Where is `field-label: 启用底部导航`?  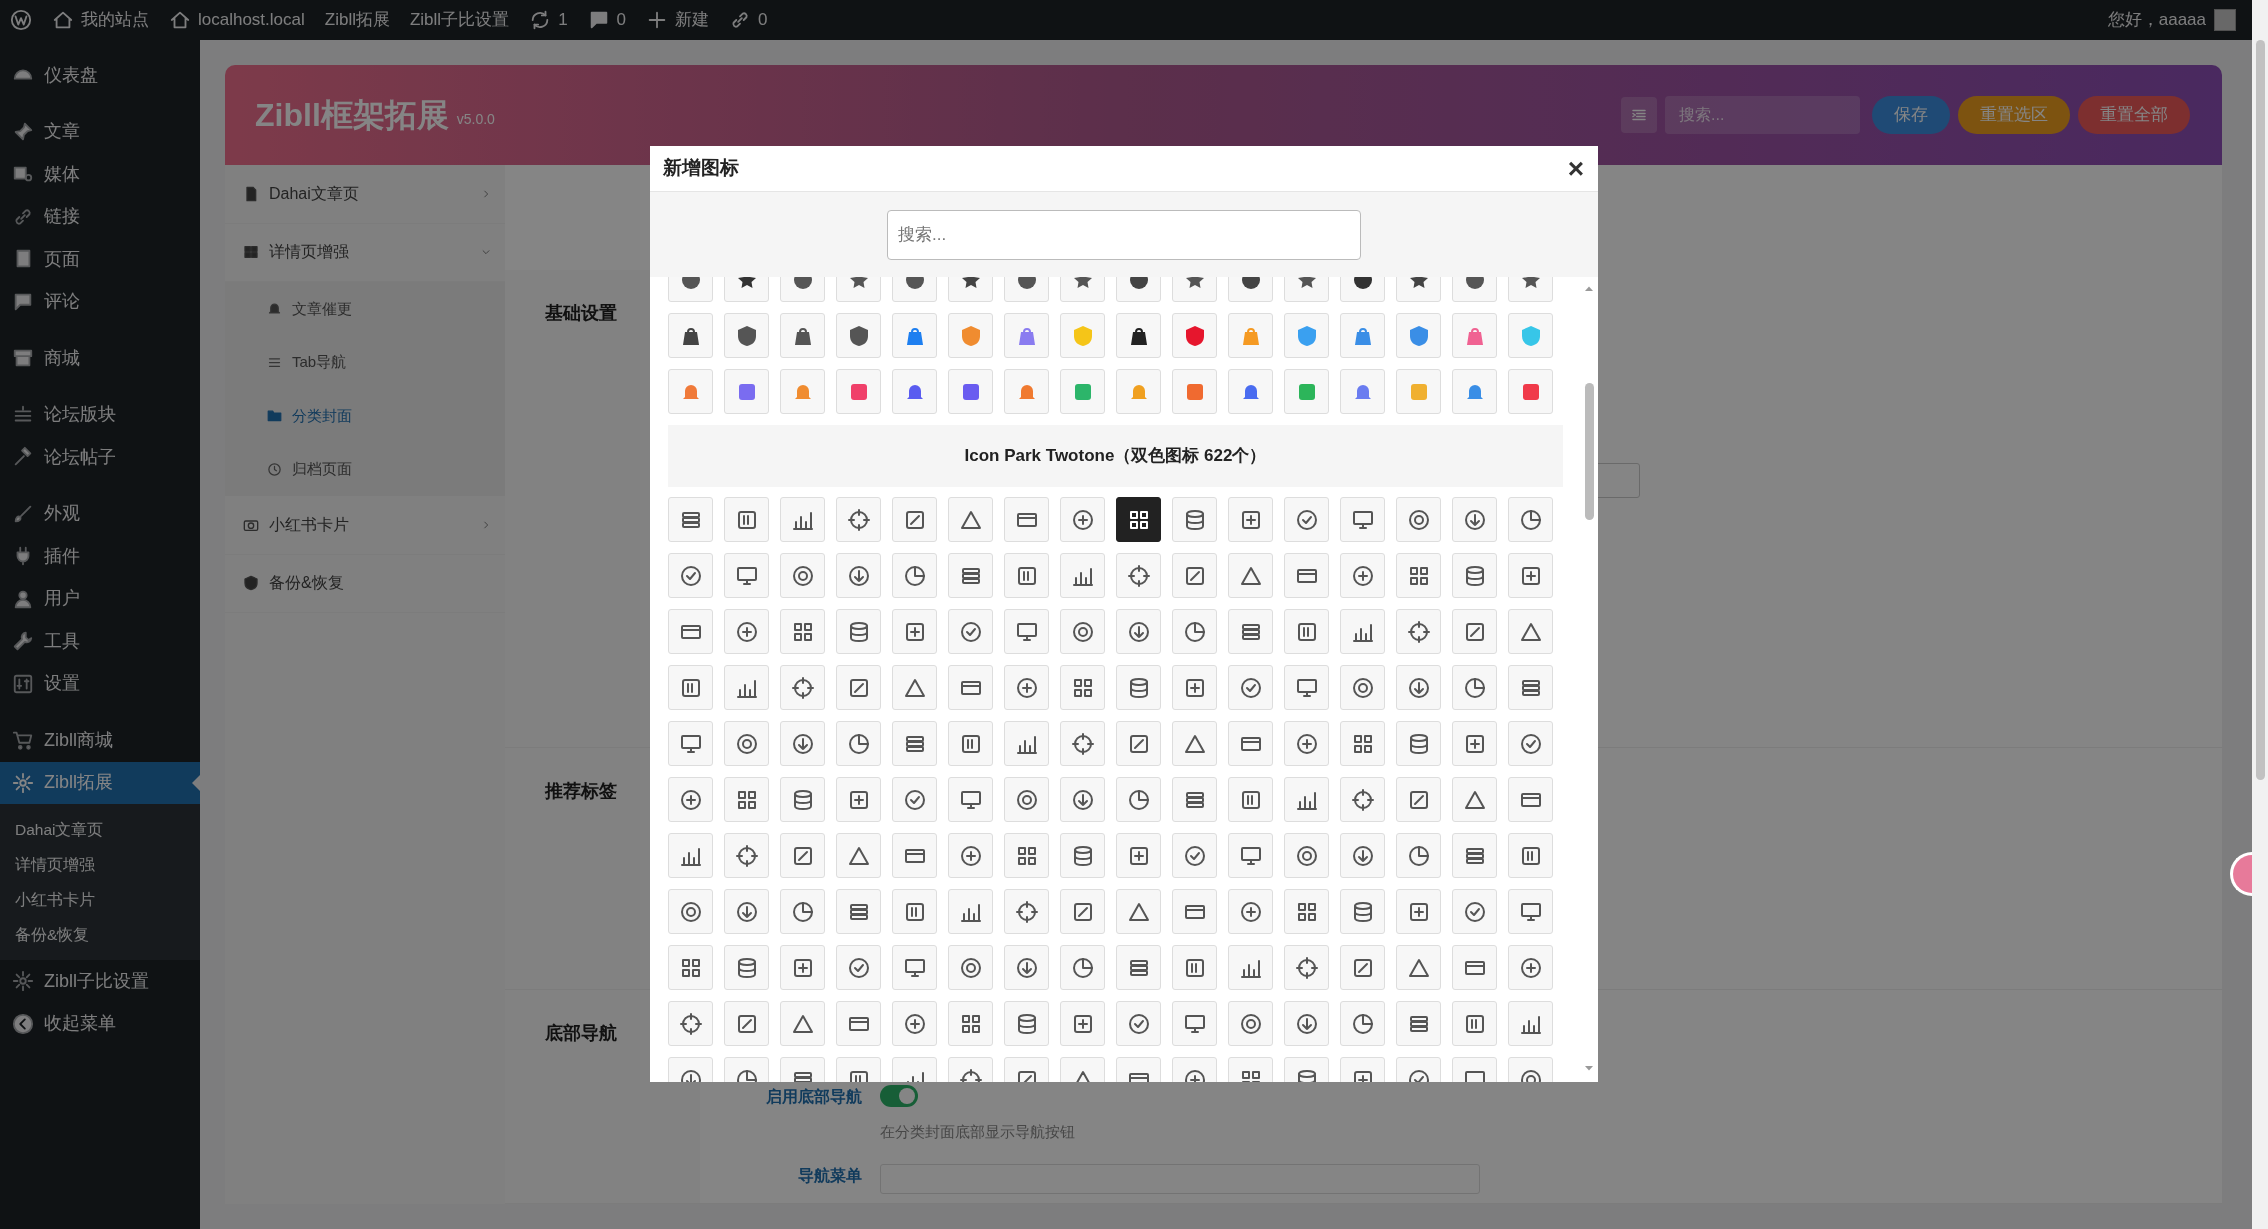
field-label: 启用底部导航 is located at coordinates (814, 1097).